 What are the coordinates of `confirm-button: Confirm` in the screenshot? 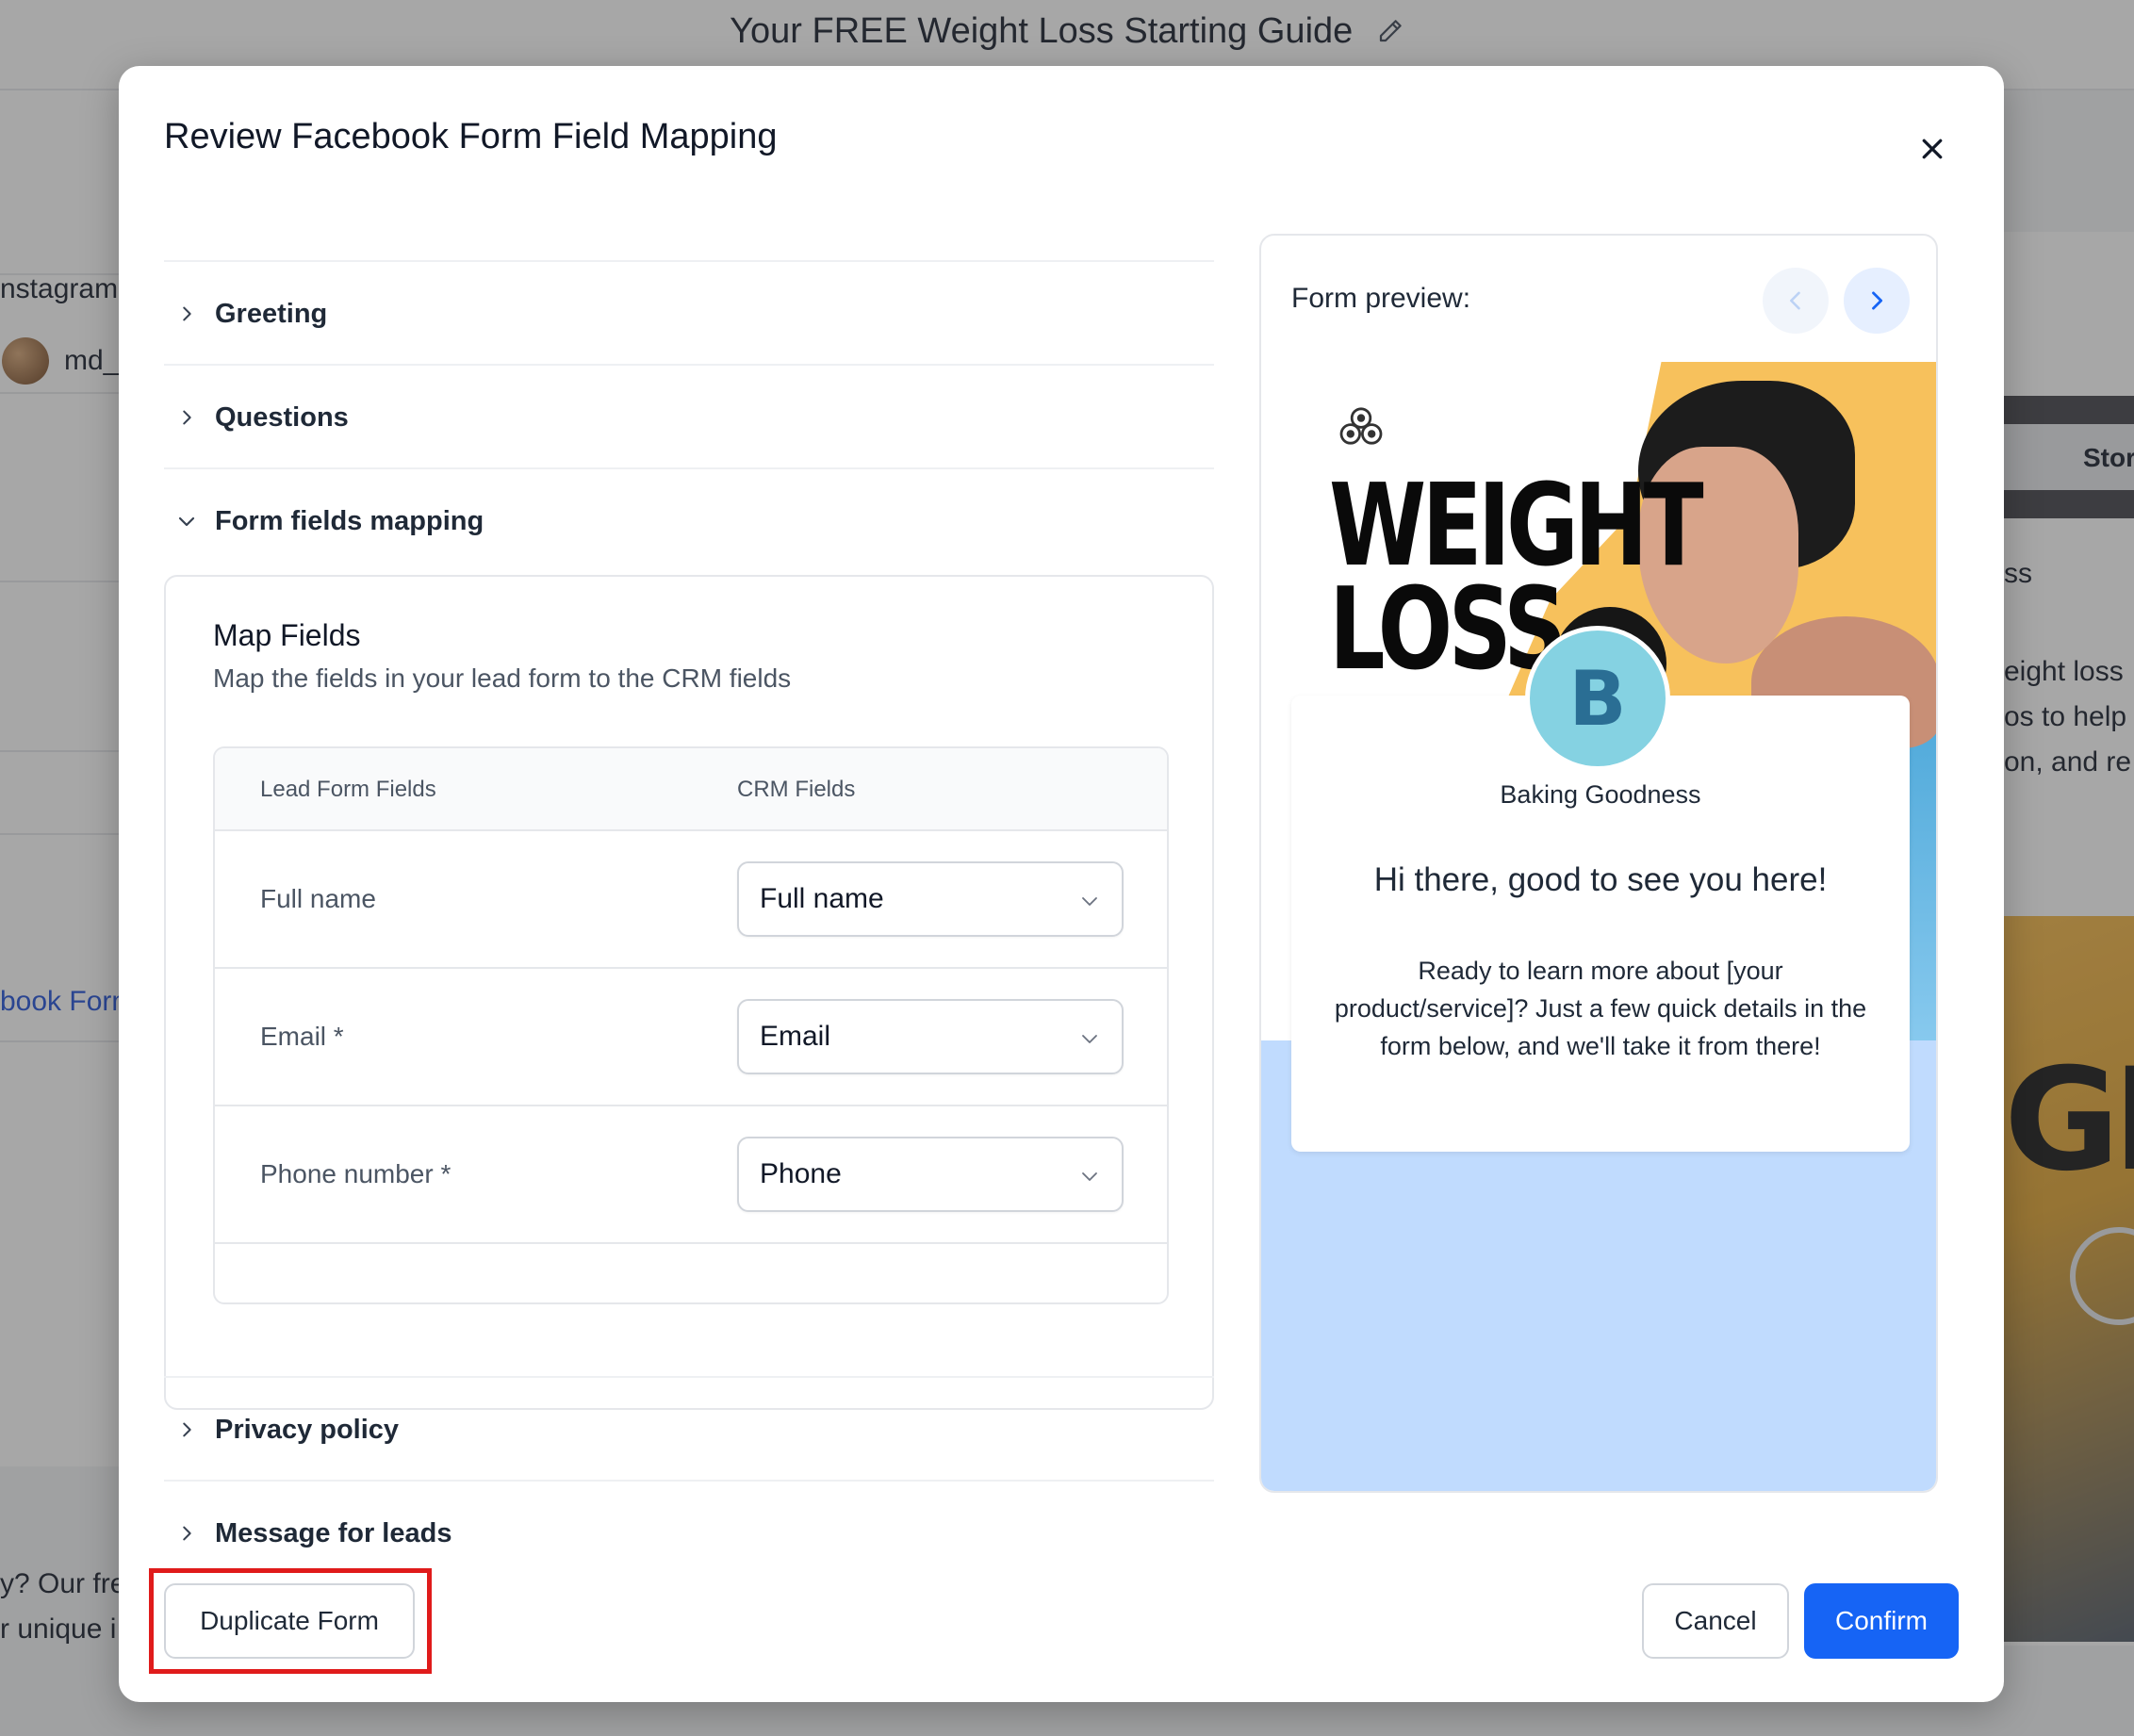 It's located at (1881, 1621).